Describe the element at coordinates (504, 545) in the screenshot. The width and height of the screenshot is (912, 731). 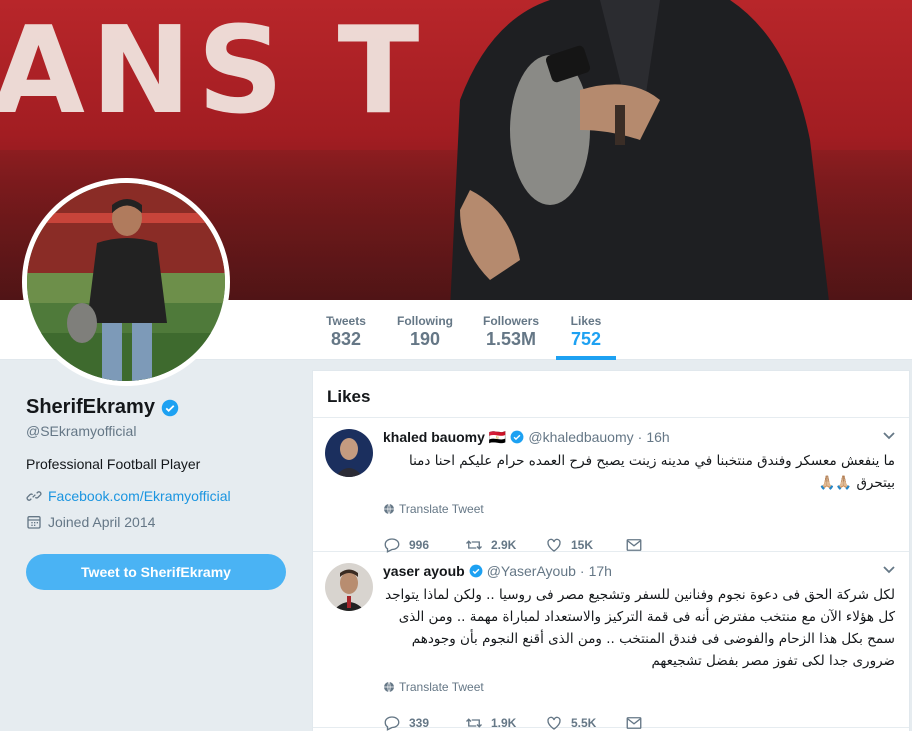
I see `retweet-count: 2.9K` at that location.